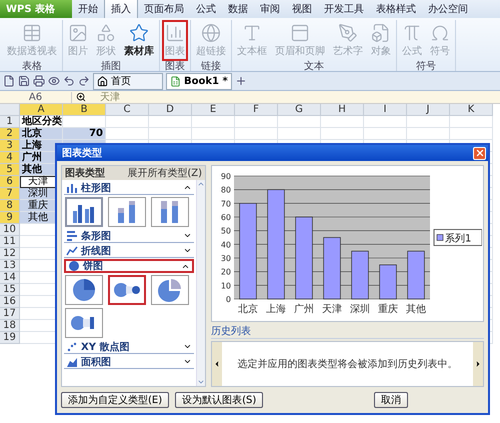 This screenshot has height=423, width=500. What do you see at coordinates (84, 110) in the screenshot?
I see `column-header: B` at bounding box center [84, 110].